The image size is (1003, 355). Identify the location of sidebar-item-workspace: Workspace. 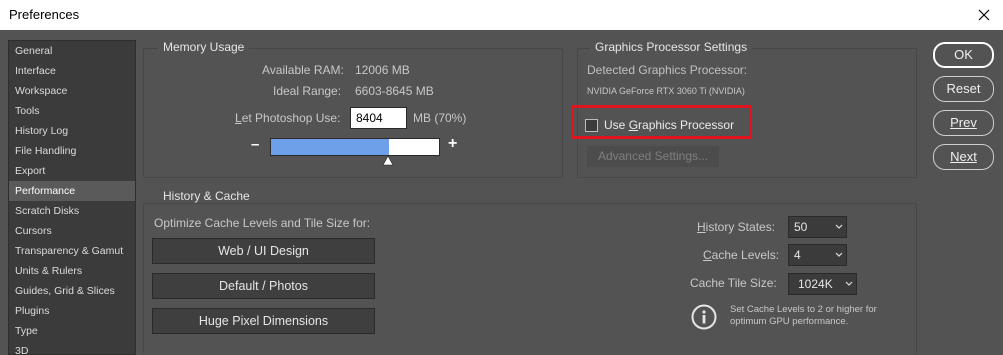
(72, 91).